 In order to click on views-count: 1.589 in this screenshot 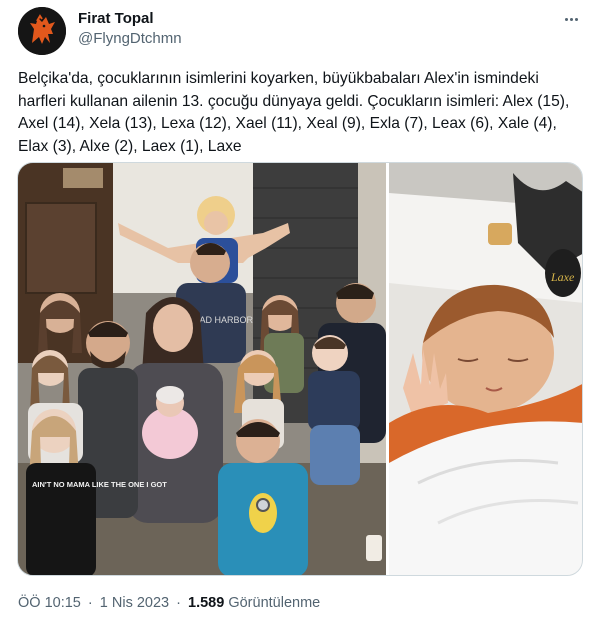, I will do `click(206, 603)`.